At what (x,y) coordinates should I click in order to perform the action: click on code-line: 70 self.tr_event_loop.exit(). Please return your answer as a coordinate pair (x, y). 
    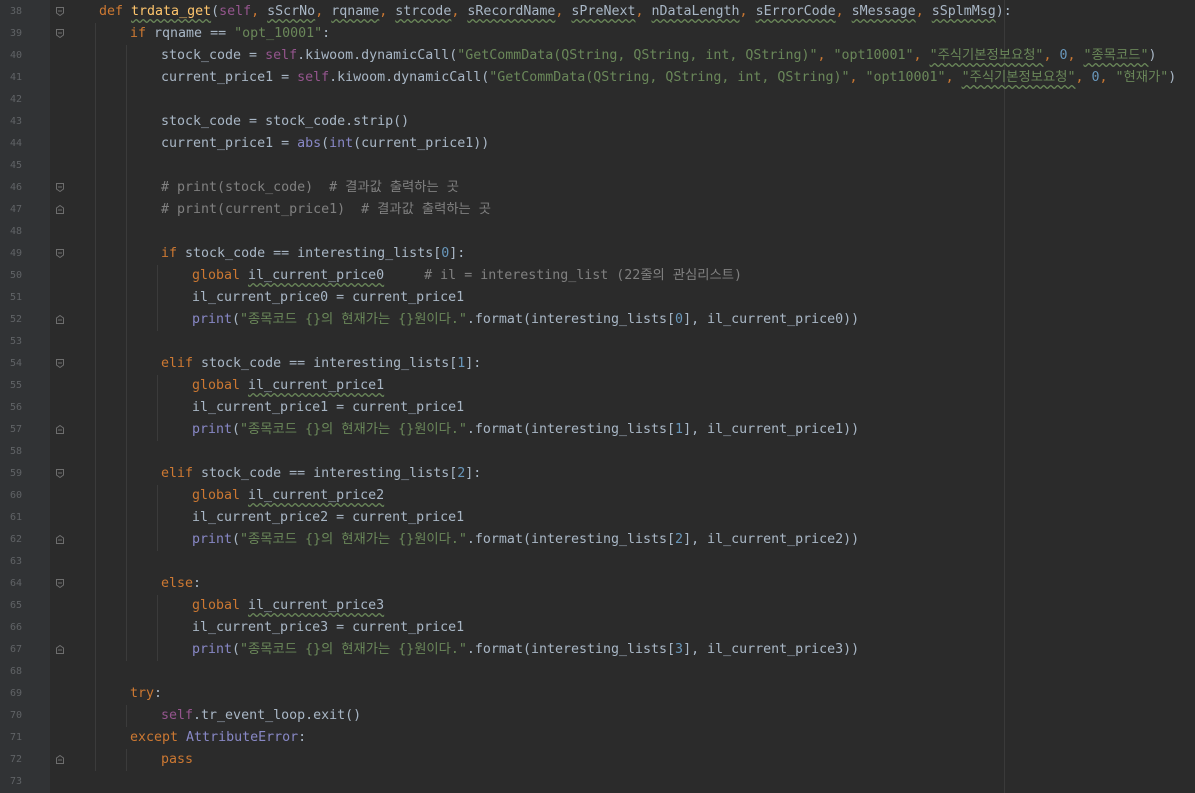
    Looking at the image, I should click on (597, 716).